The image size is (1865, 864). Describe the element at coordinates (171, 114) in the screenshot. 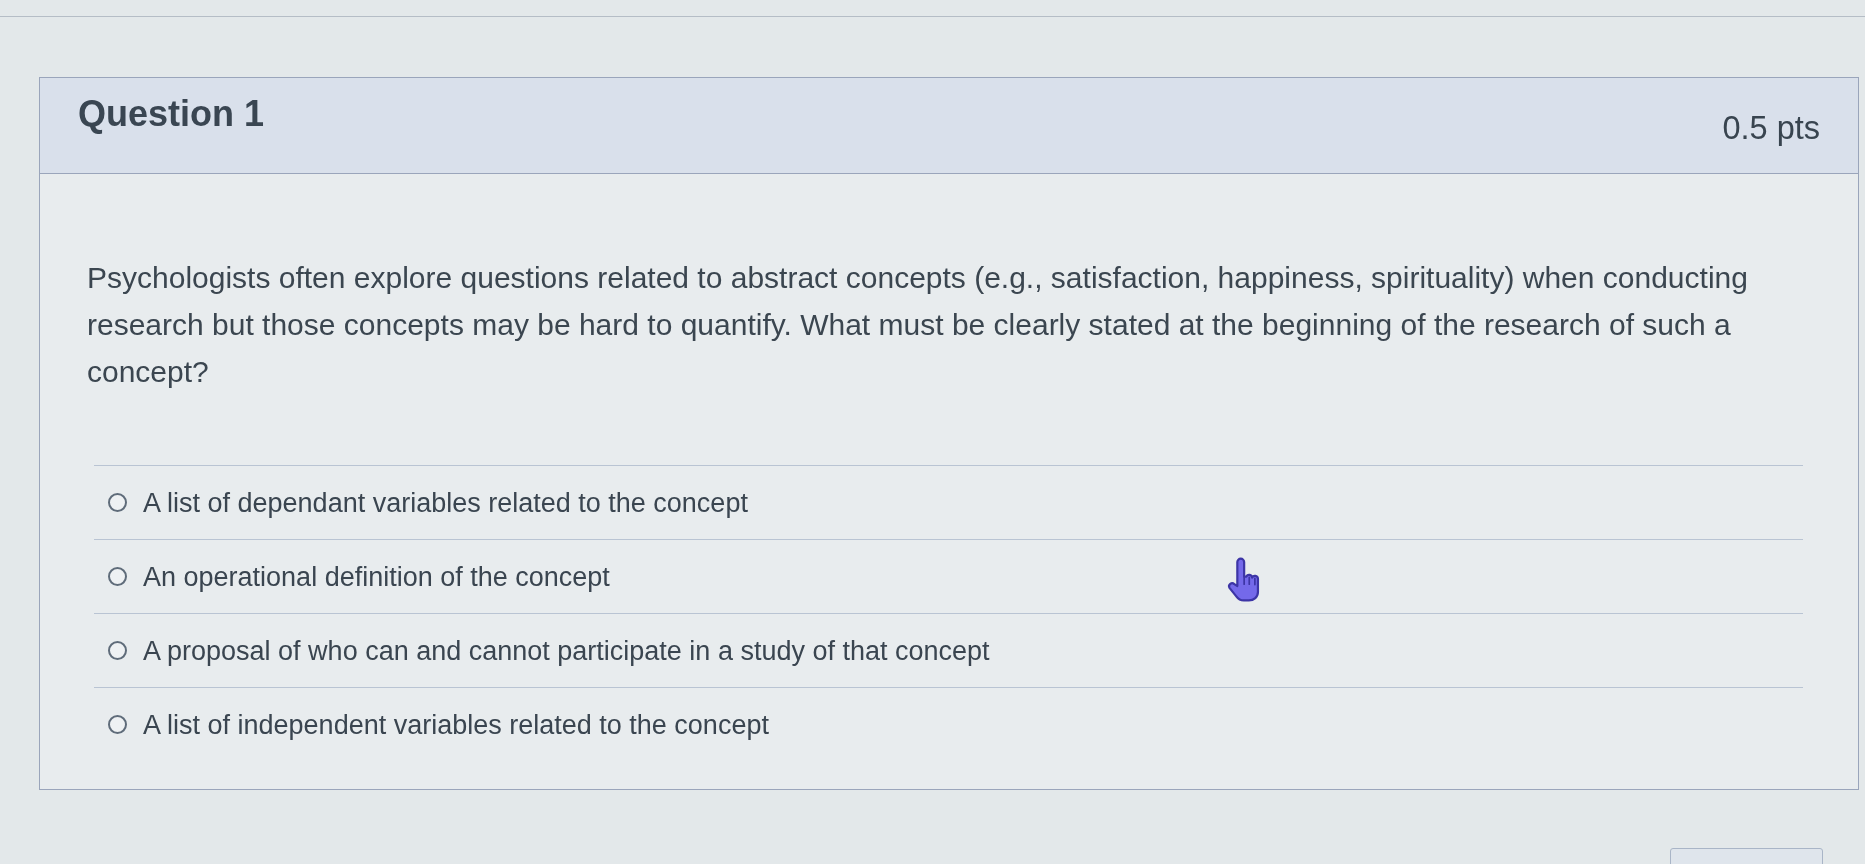

I see `question-title: Question 1` at that location.